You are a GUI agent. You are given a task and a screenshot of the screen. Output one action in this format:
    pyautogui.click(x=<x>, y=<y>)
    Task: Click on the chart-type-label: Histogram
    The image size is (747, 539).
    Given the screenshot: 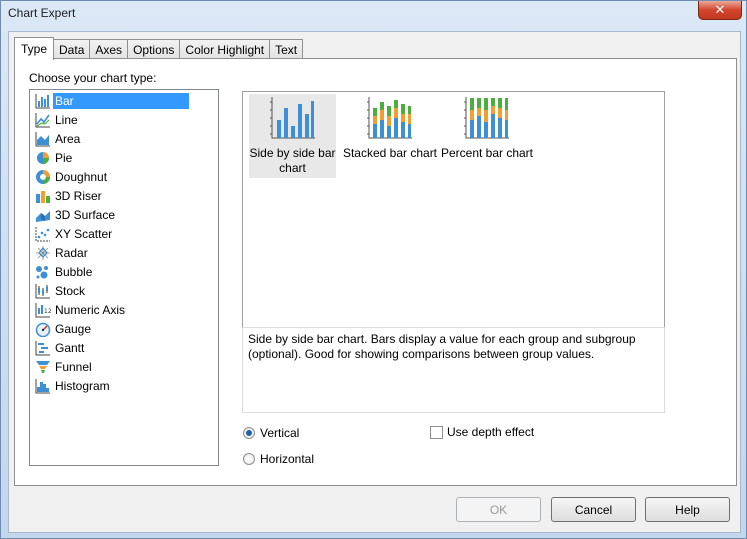 What is the action you would take?
    pyautogui.click(x=82, y=385)
    